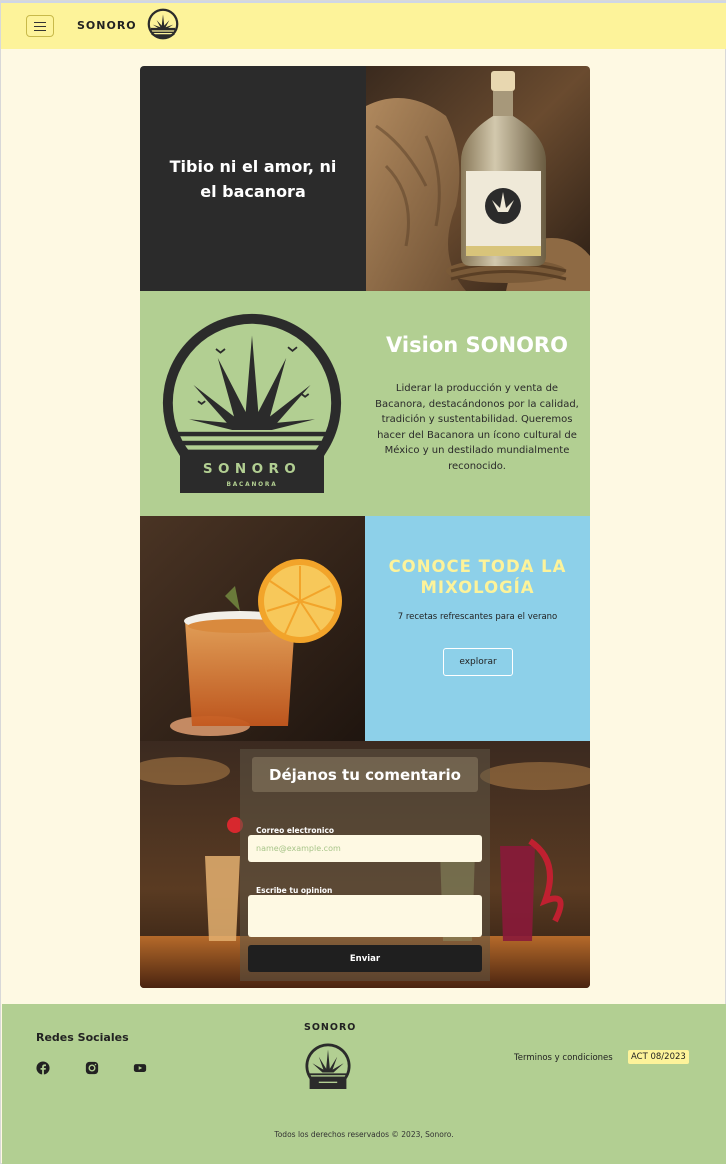 The height and width of the screenshot is (1164, 726). I want to click on opinion-label: Escribe tu opinion, so click(294, 890).